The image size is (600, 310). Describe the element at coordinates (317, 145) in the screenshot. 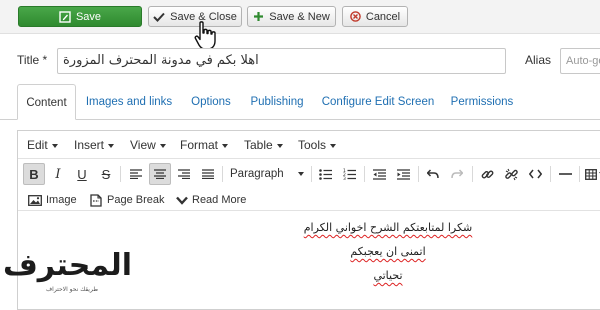

I see `menu-tools: Tools` at that location.